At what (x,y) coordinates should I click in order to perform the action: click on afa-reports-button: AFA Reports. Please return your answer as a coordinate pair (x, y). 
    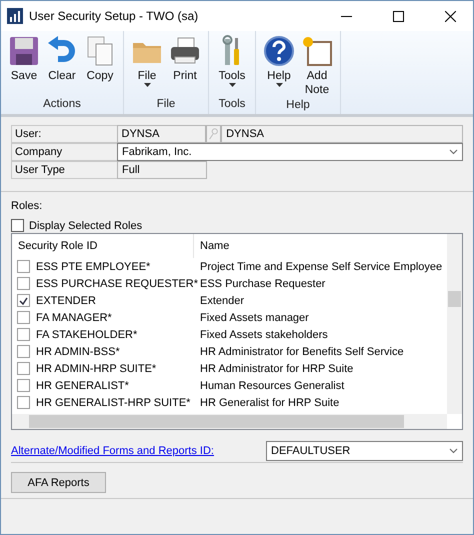
    Looking at the image, I should click on (58, 482).